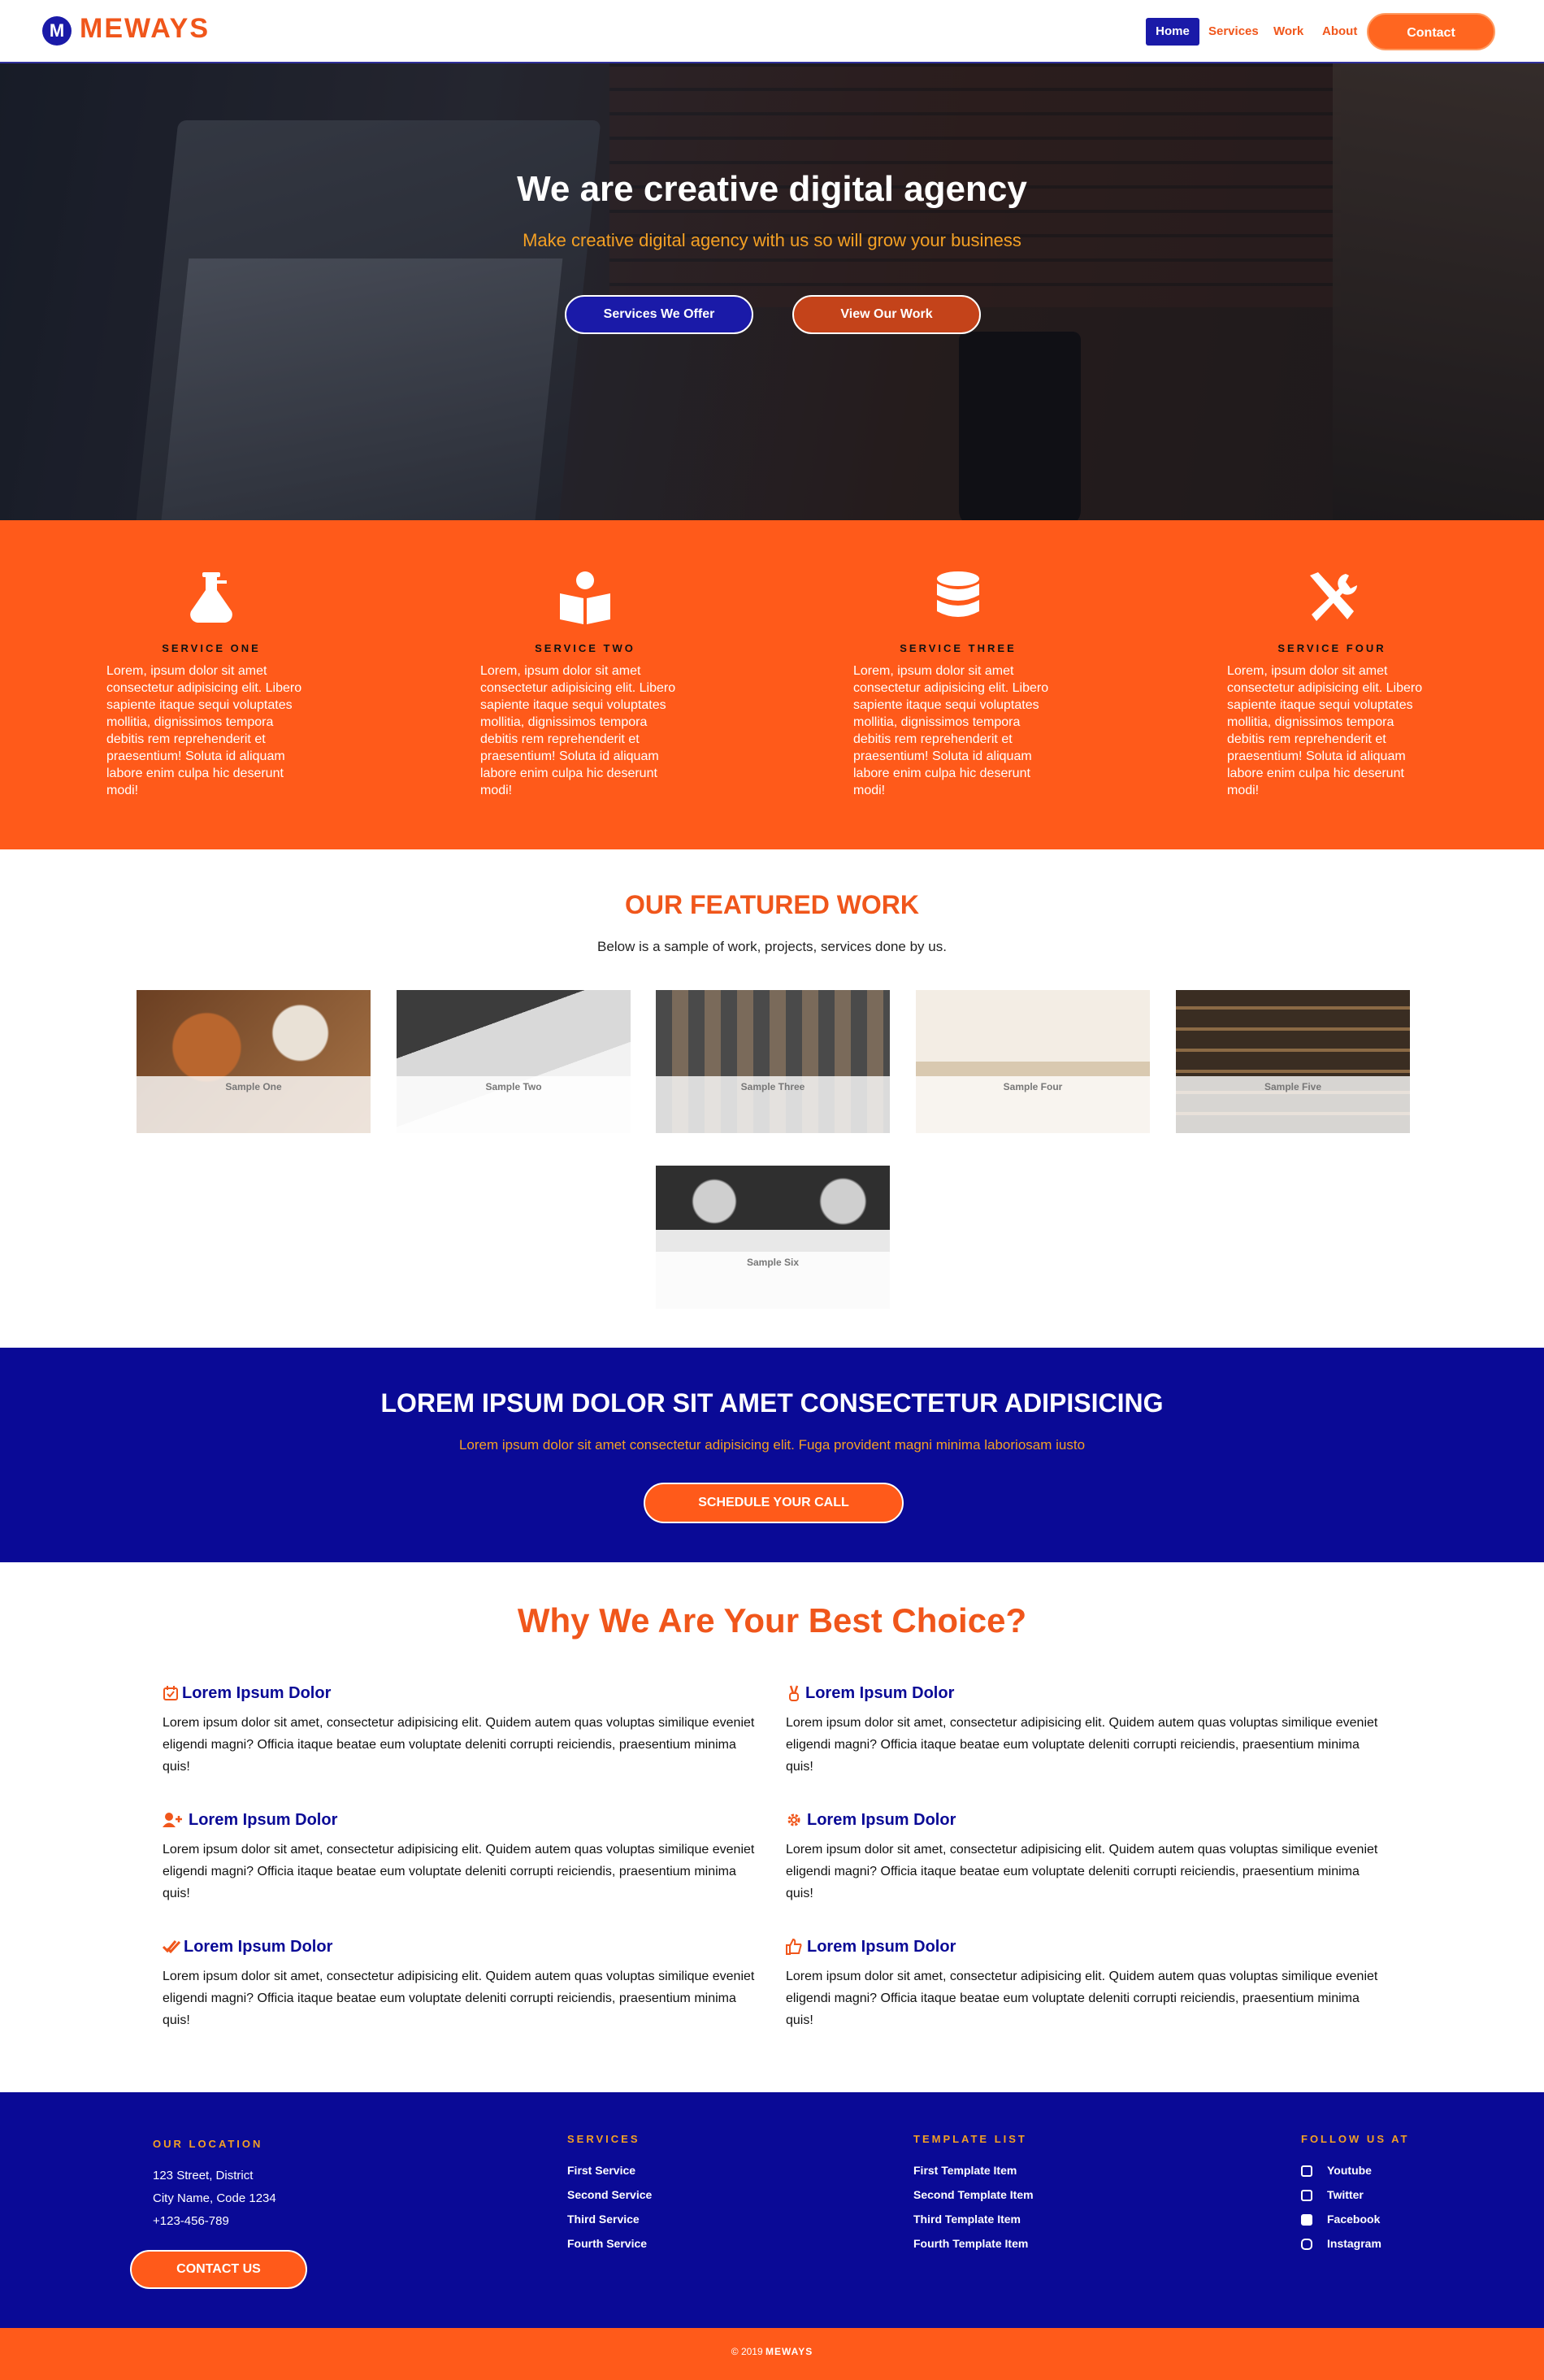  I want to click on work-card: Sample Three, so click(773, 1061).